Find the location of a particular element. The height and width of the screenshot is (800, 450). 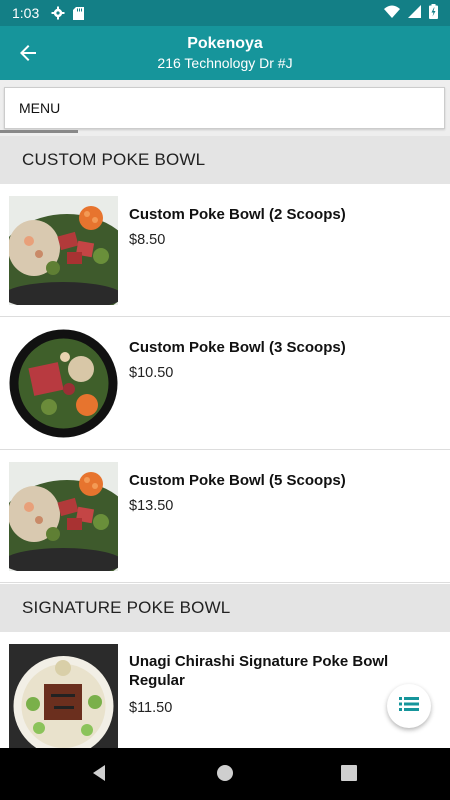

menu-list-button is located at coordinates (409, 706).